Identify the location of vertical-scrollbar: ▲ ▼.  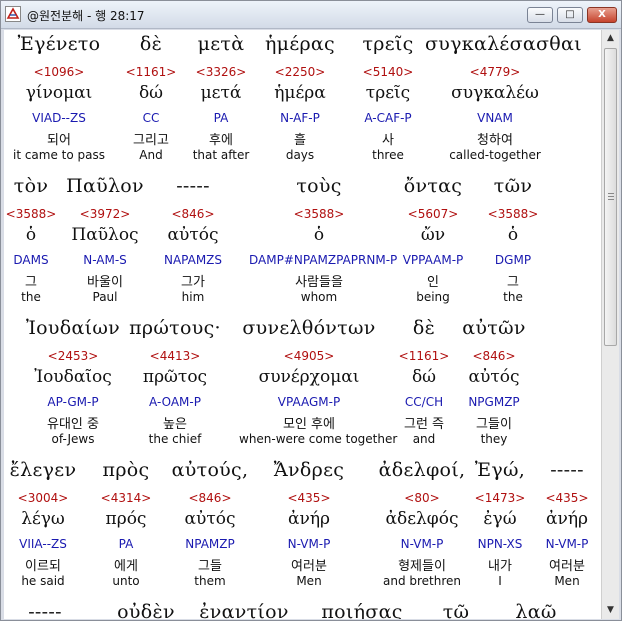
(610, 324).